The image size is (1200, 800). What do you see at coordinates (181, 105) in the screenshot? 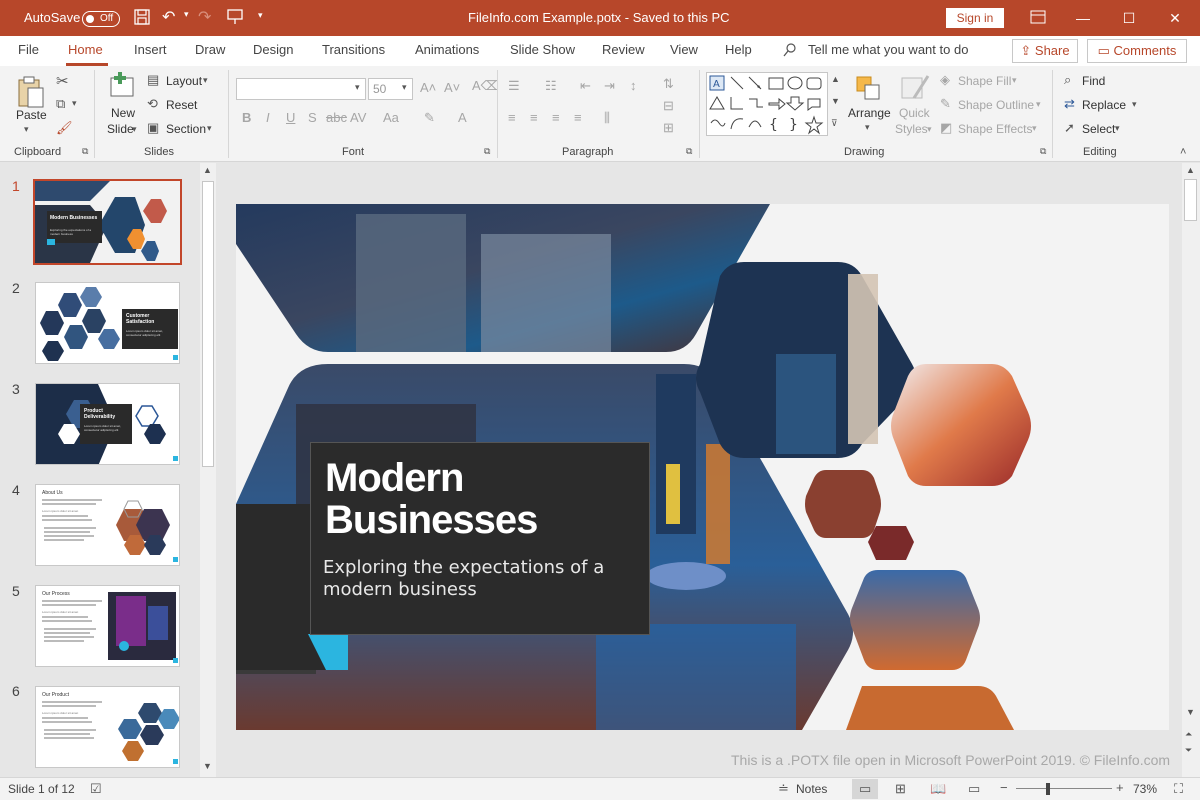
I see `reset-button: Reset` at bounding box center [181, 105].